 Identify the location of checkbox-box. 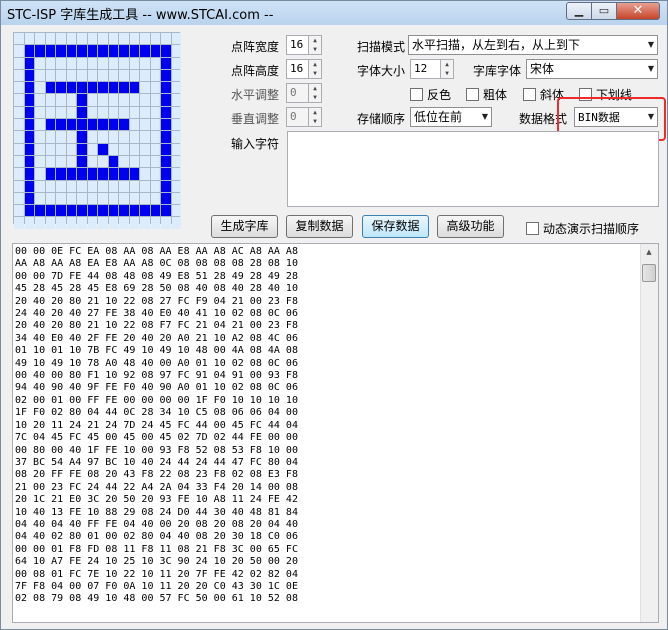
(532, 228).